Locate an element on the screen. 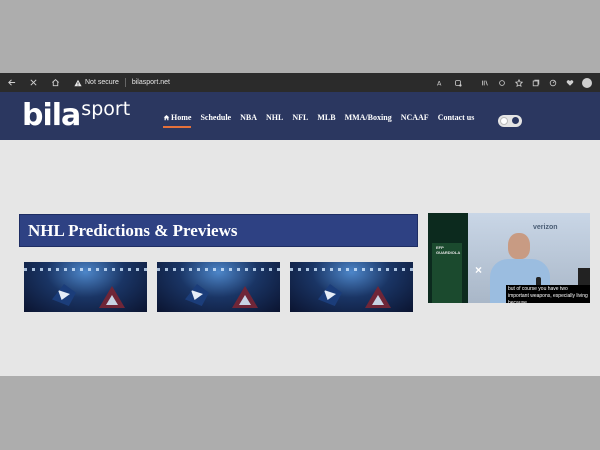 The image size is (600, 450). nav-home: Home is located at coordinates (177, 120).